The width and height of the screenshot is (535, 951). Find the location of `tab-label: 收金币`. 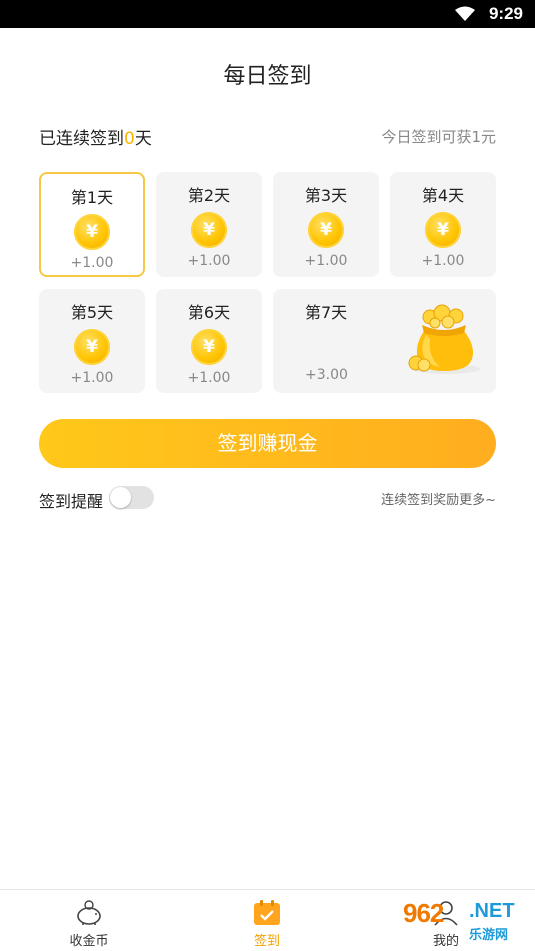

tab-label: 收金币 is located at coordinates (89, 941).